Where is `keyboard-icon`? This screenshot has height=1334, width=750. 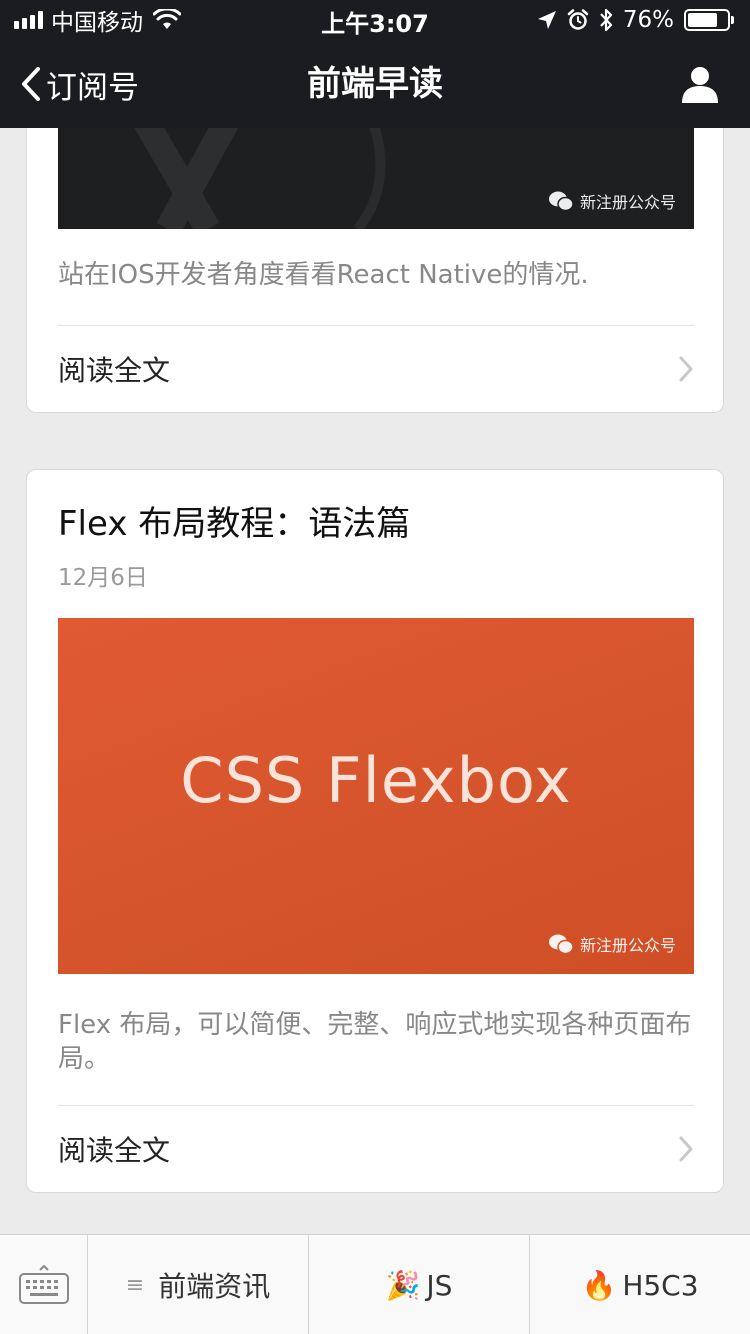 keyboard-icon is located at coordinates (43, 1284).